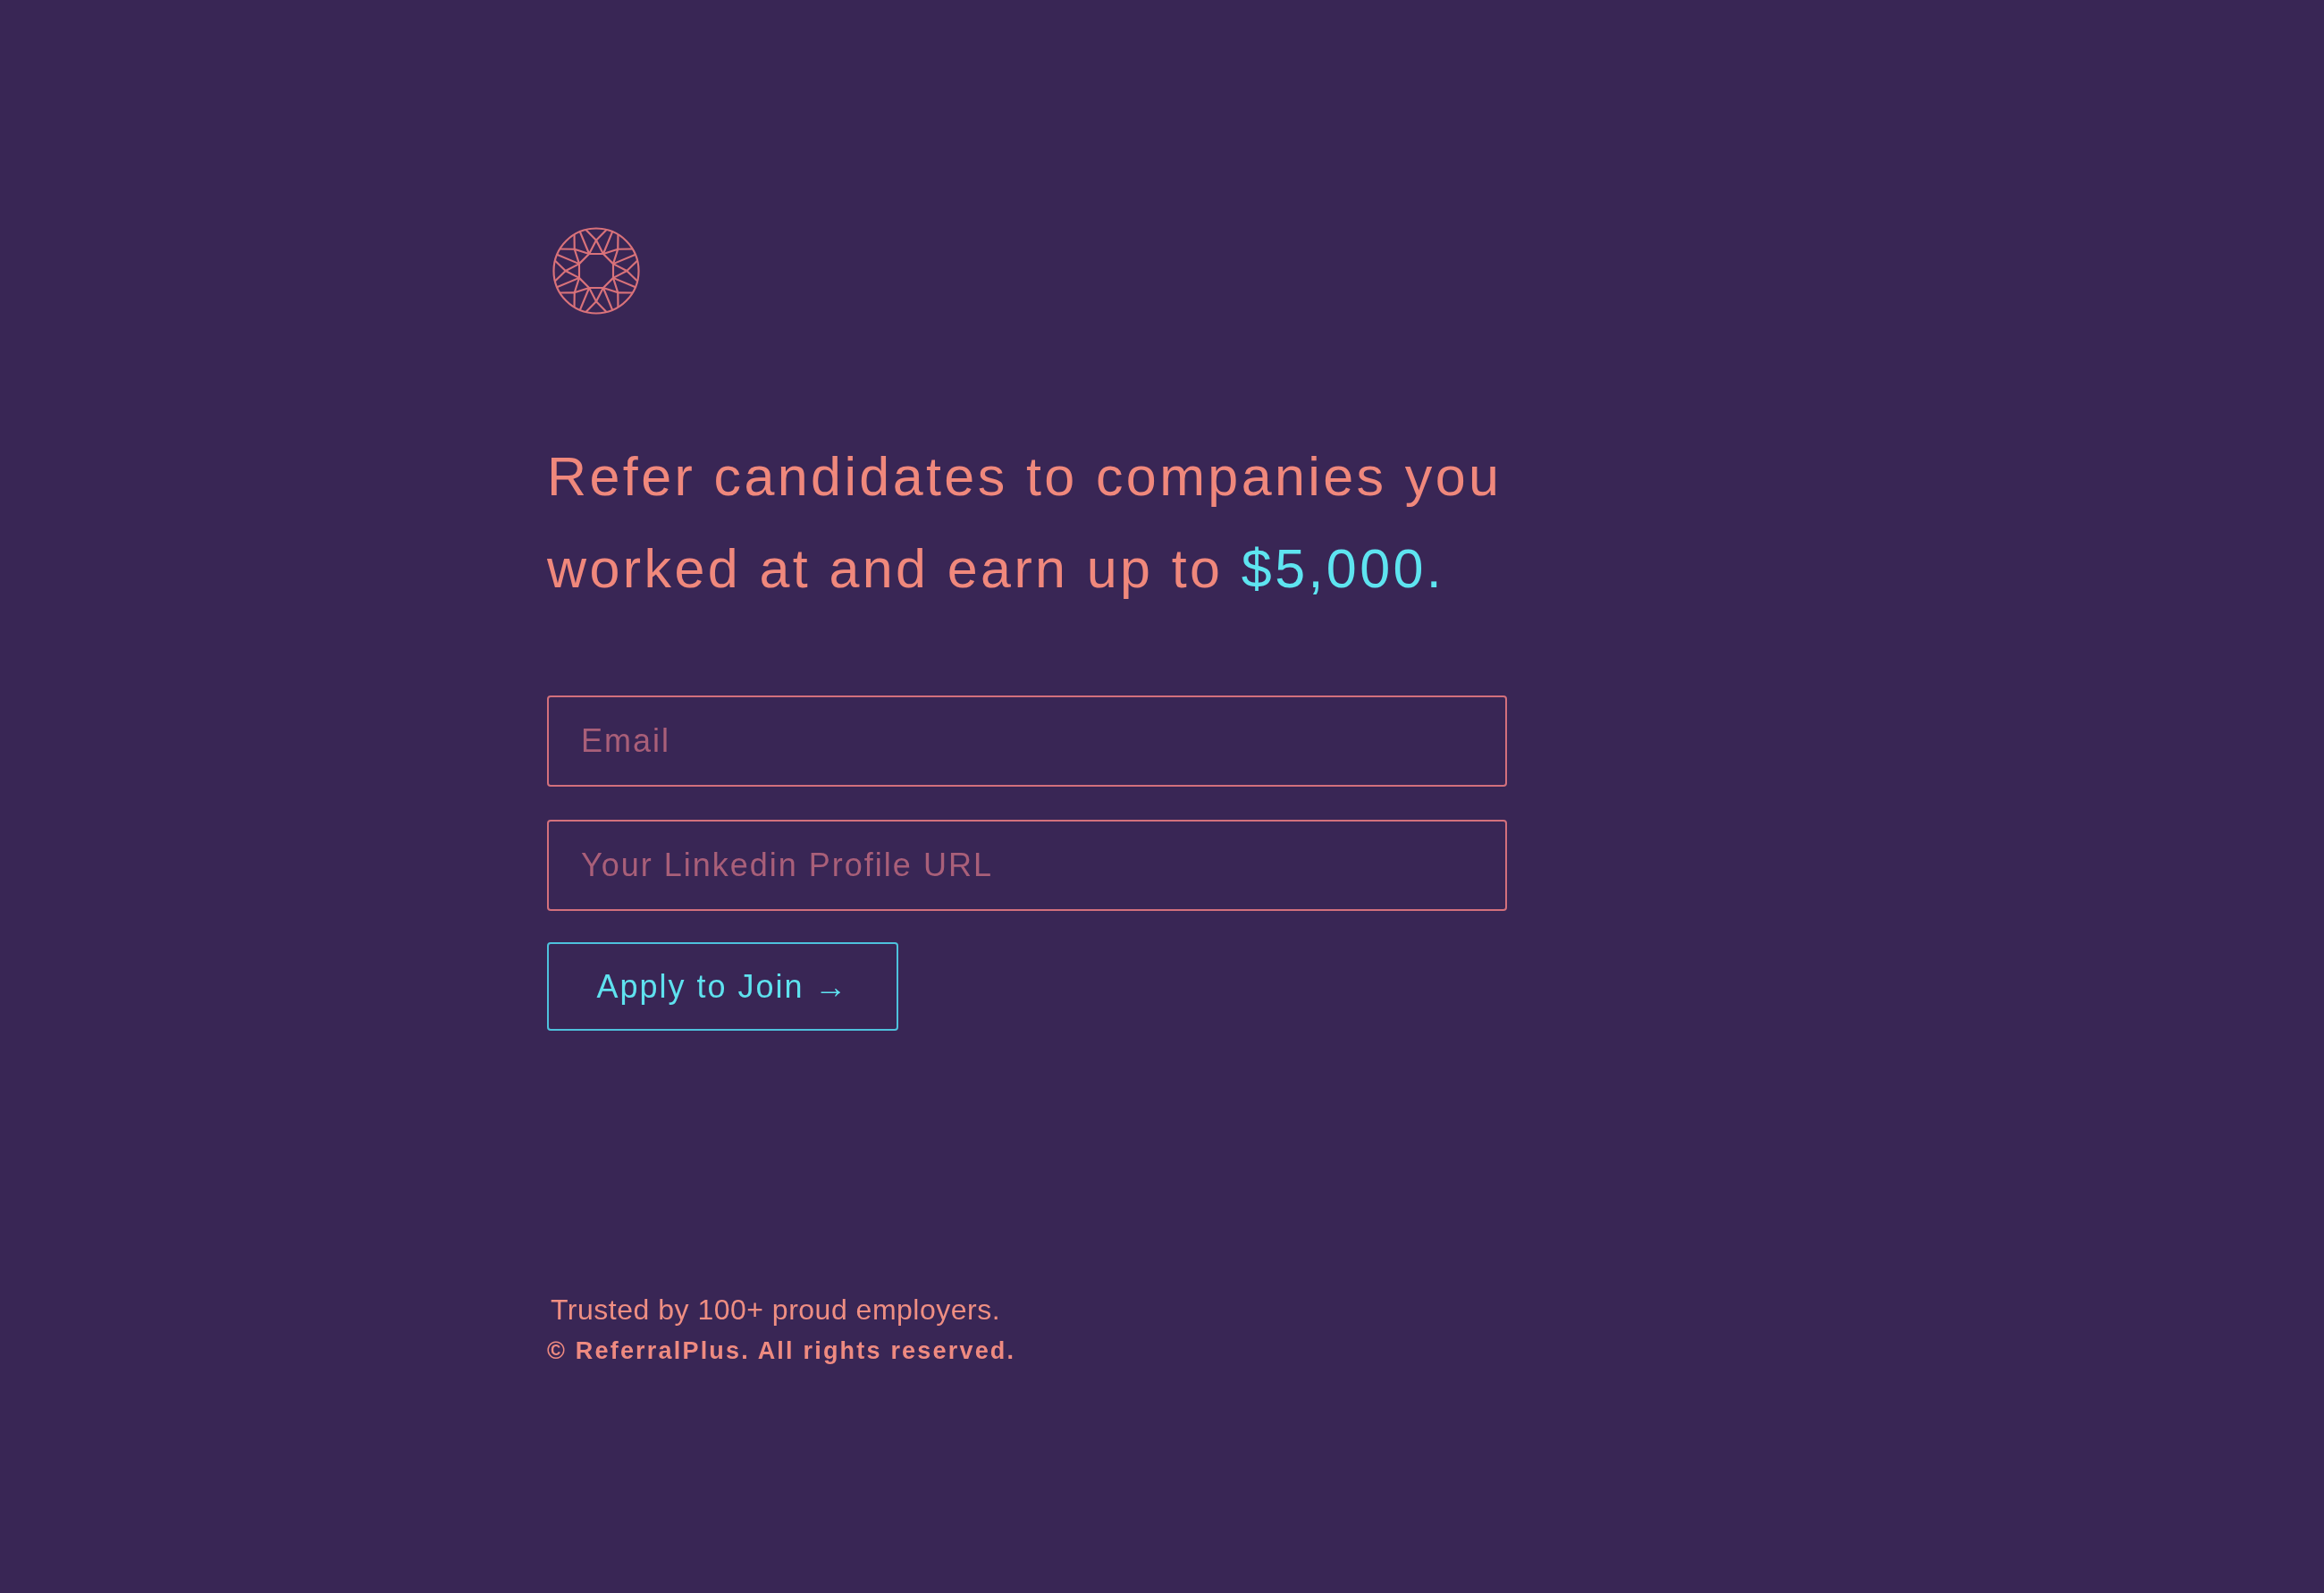 This screenshot has height=1593, width=2324. I want to click on tagline-text: Trusted by 100+ proud employers., so click(776, 1310).